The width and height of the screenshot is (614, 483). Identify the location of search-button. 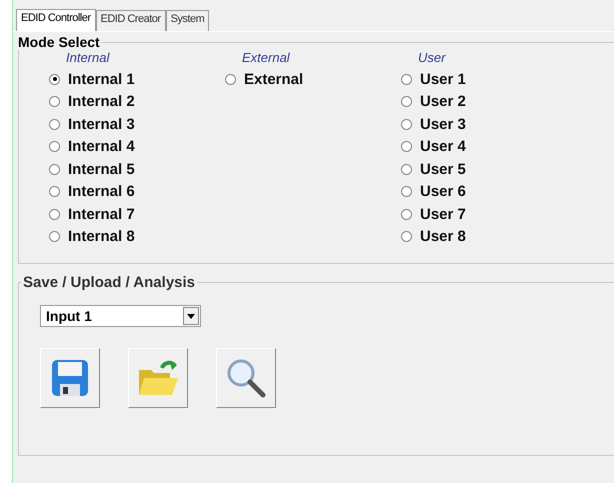
(246, 378).